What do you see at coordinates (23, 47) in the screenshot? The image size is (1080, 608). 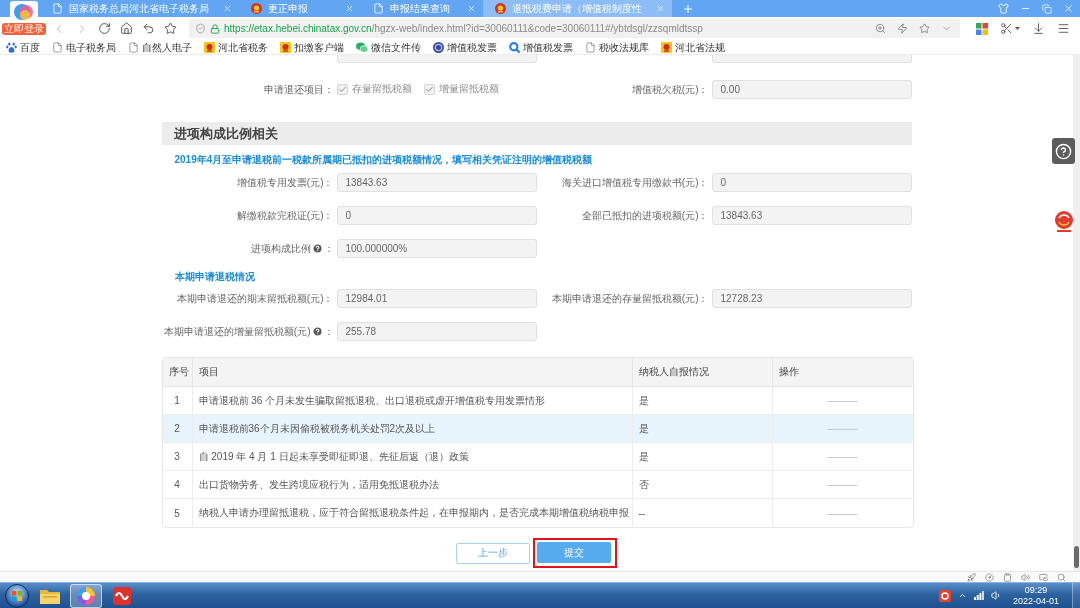 I see `bookmark: 百度` at bounding box center [23, 47].